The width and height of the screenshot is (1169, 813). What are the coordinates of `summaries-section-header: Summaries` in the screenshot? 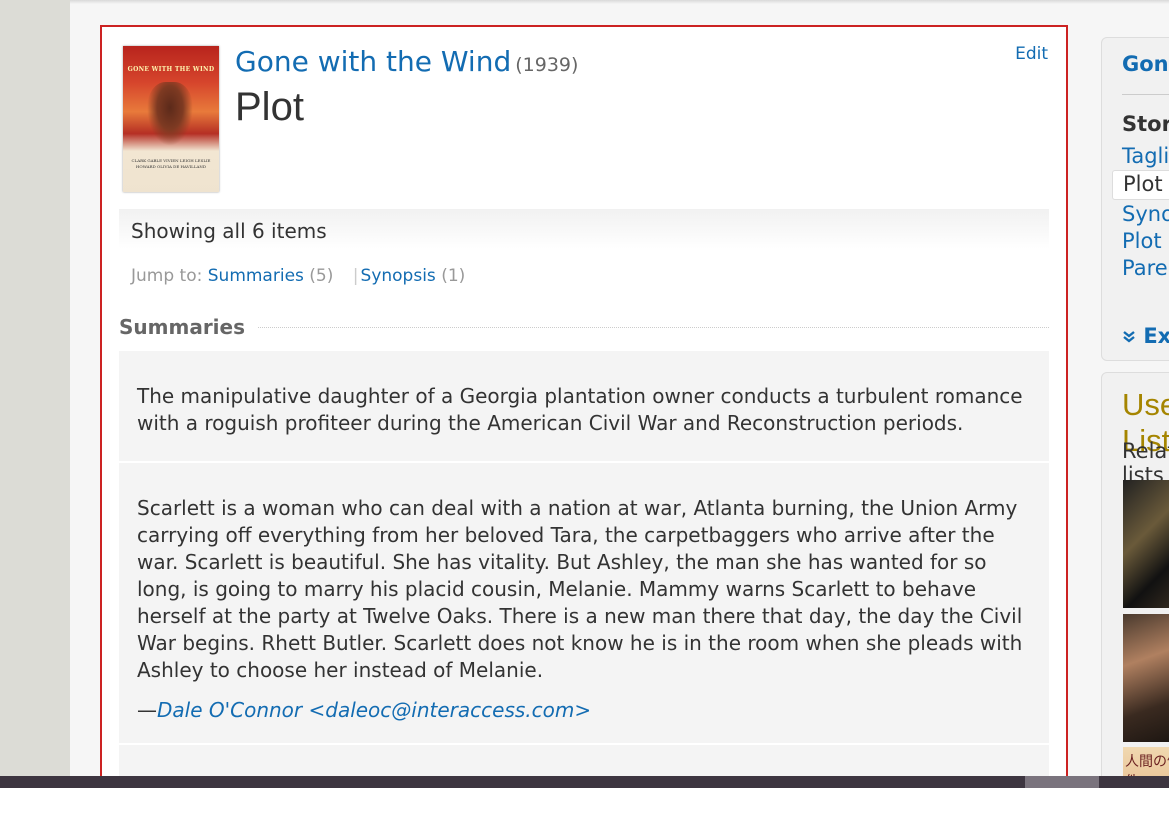 It's located at (584, 327).